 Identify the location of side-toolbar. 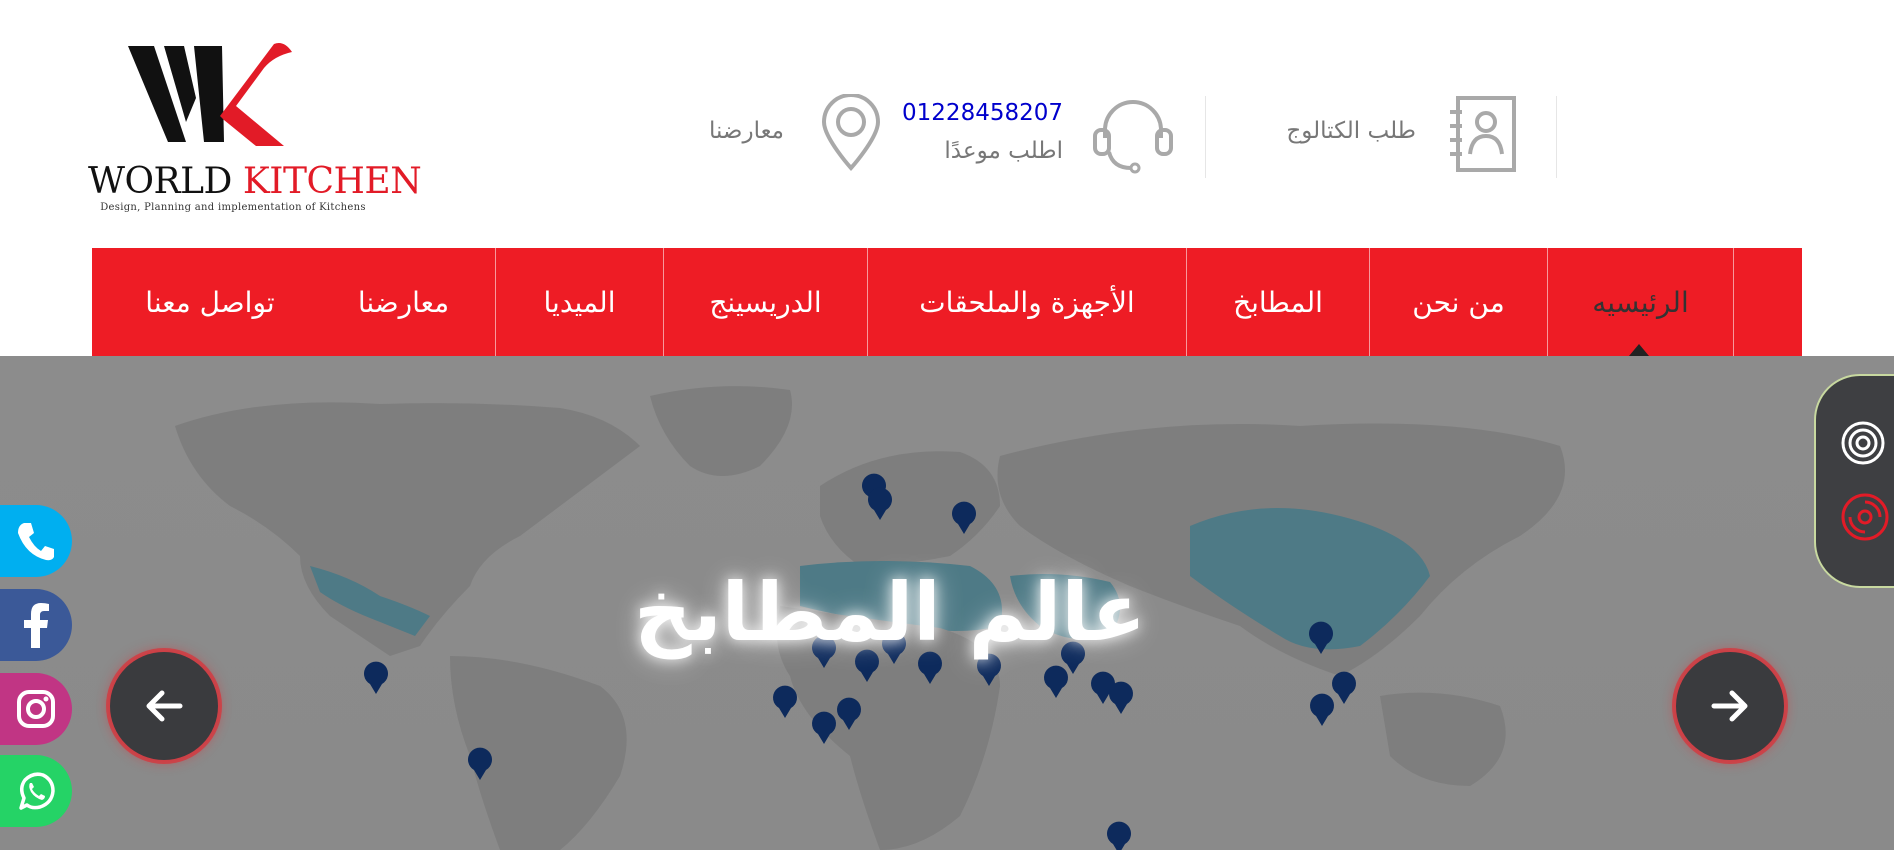
(1854, 481).